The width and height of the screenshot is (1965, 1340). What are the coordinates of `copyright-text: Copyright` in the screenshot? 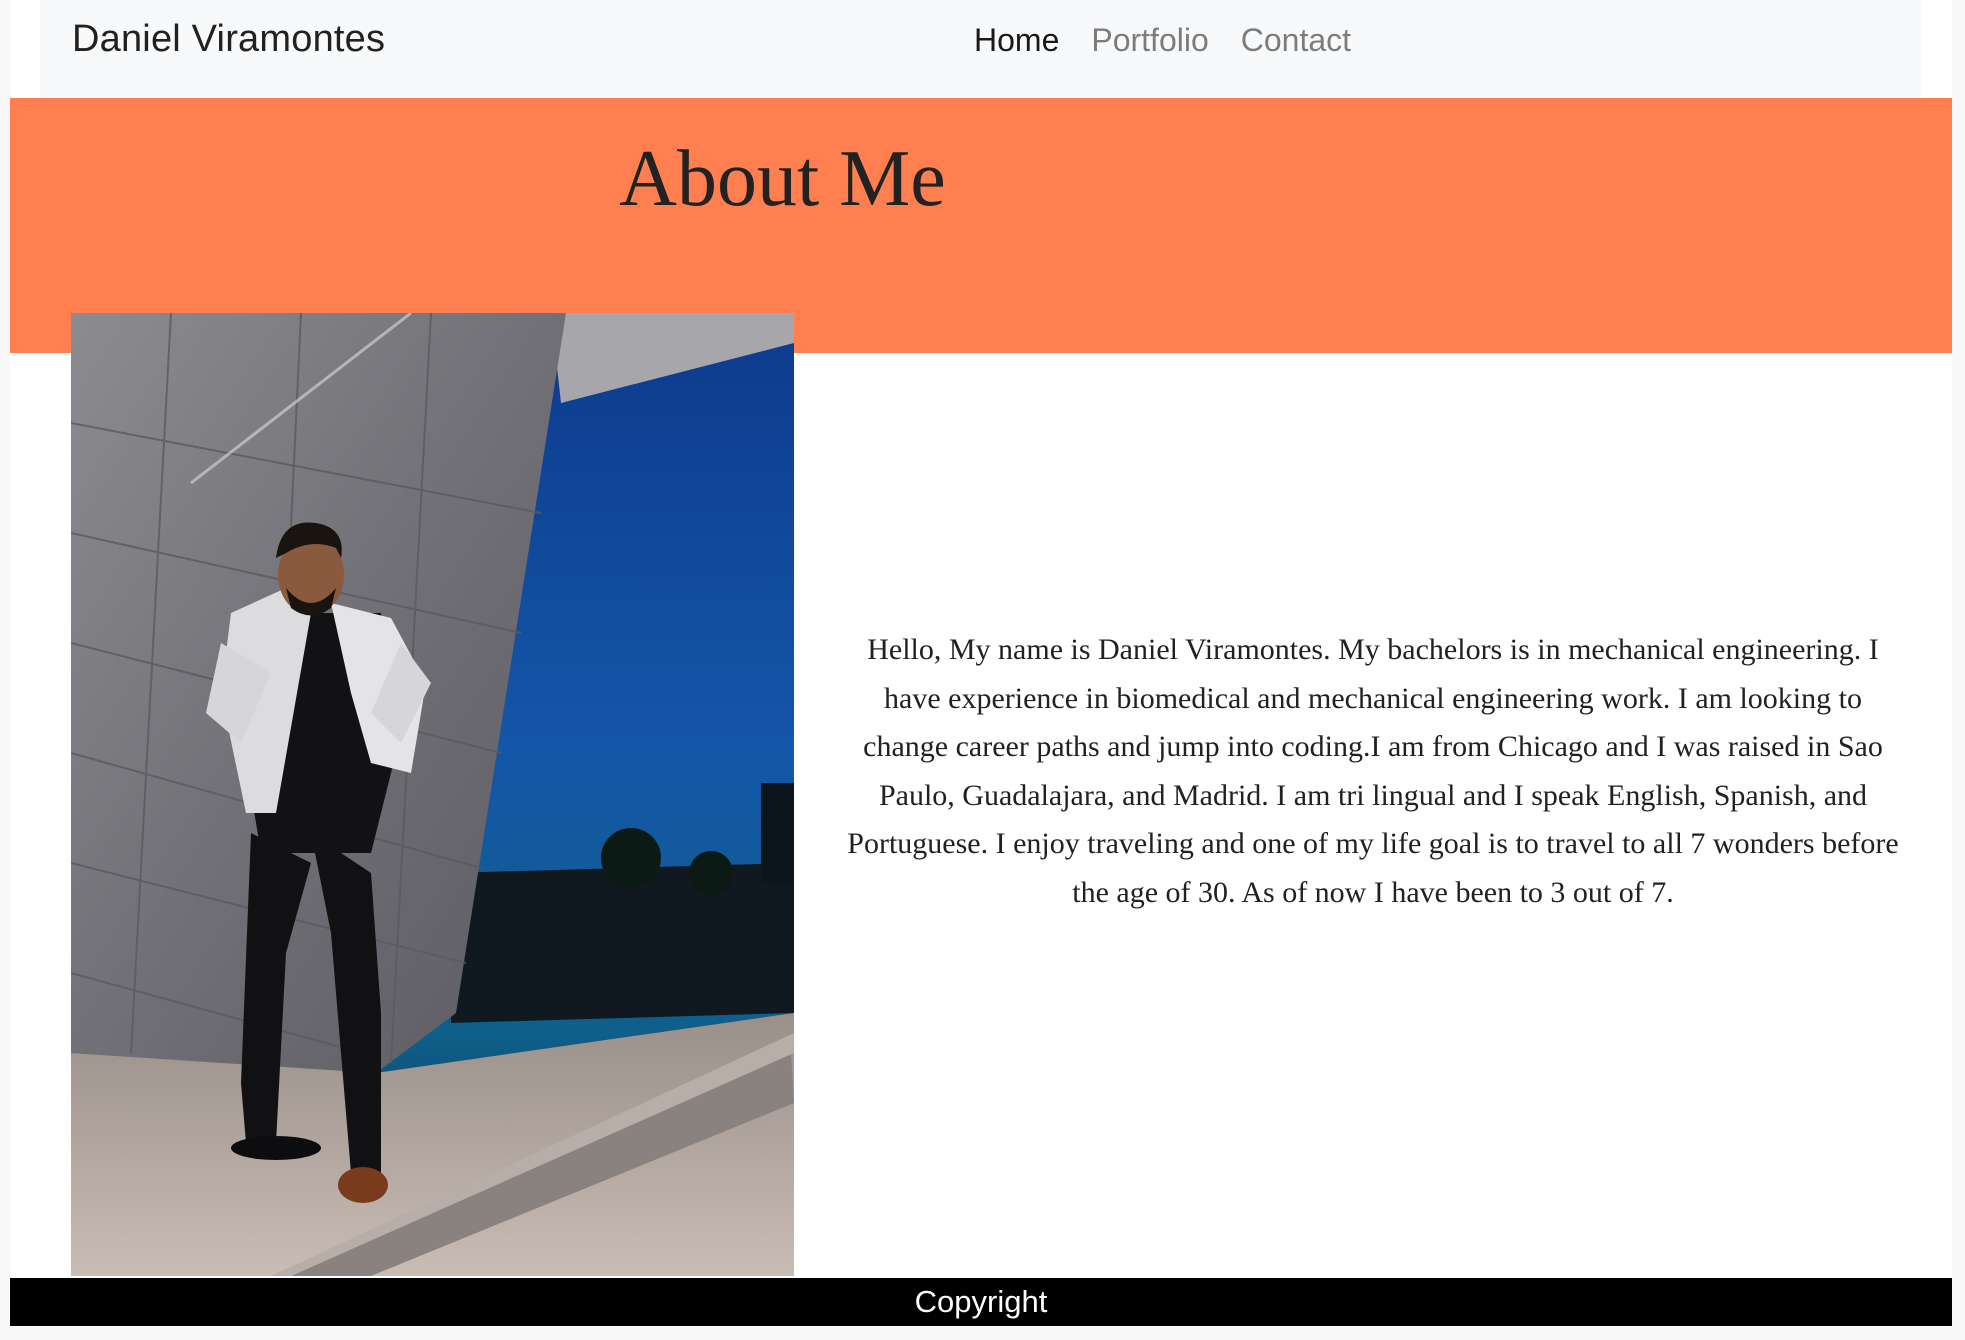 It's located at (981, 1301).